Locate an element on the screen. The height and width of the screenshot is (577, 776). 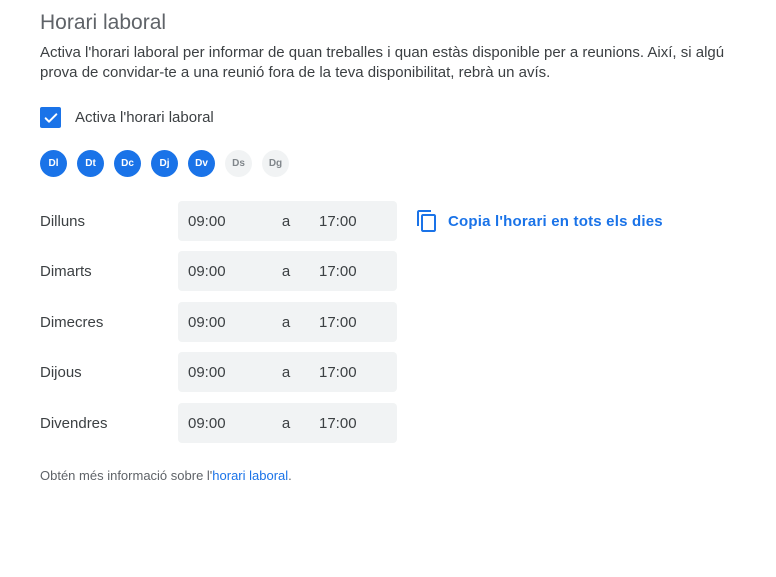
day-name: Dimecres is located at coordinates (72, 322).